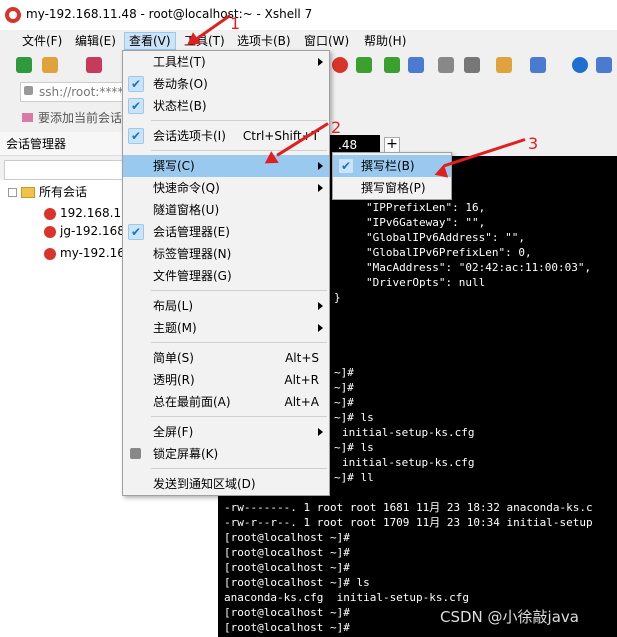 Image resolution: width=617 pixels, height=637 pixels. What do you see at coordinates (191, 232) in the screenshot?
I see `menu-item-label: 会话管理器(E)` at bounding box center [191, 232].